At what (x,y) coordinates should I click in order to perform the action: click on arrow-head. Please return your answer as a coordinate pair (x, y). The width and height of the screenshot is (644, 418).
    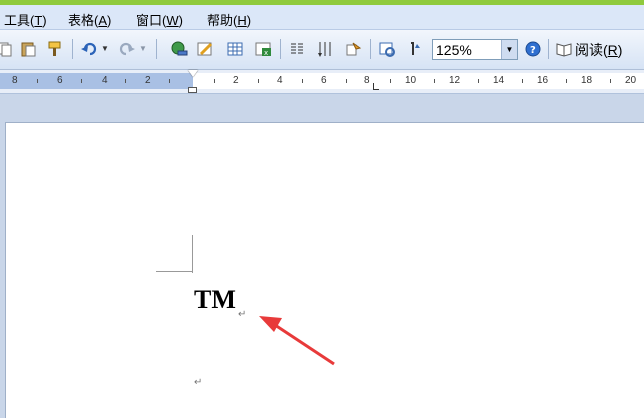
    Looking at the image, I should click on (270, 324).